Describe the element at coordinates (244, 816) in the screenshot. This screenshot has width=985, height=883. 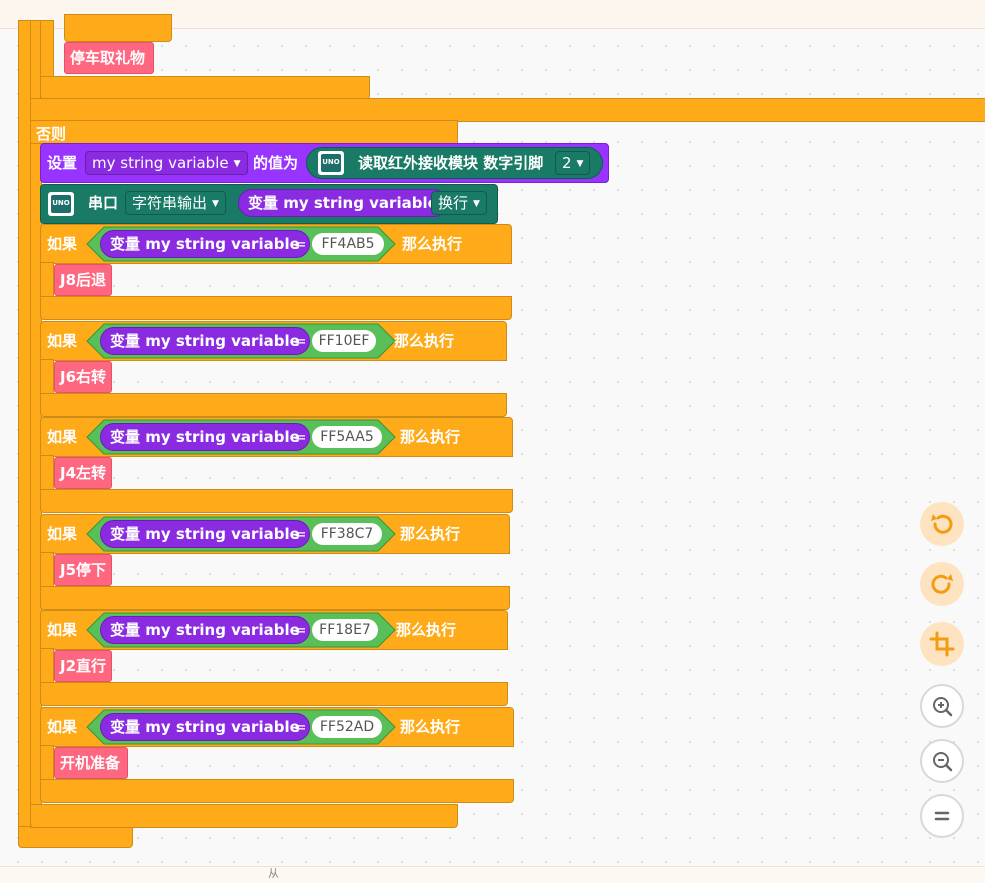
I see `if-else-block-bottom` at that location.